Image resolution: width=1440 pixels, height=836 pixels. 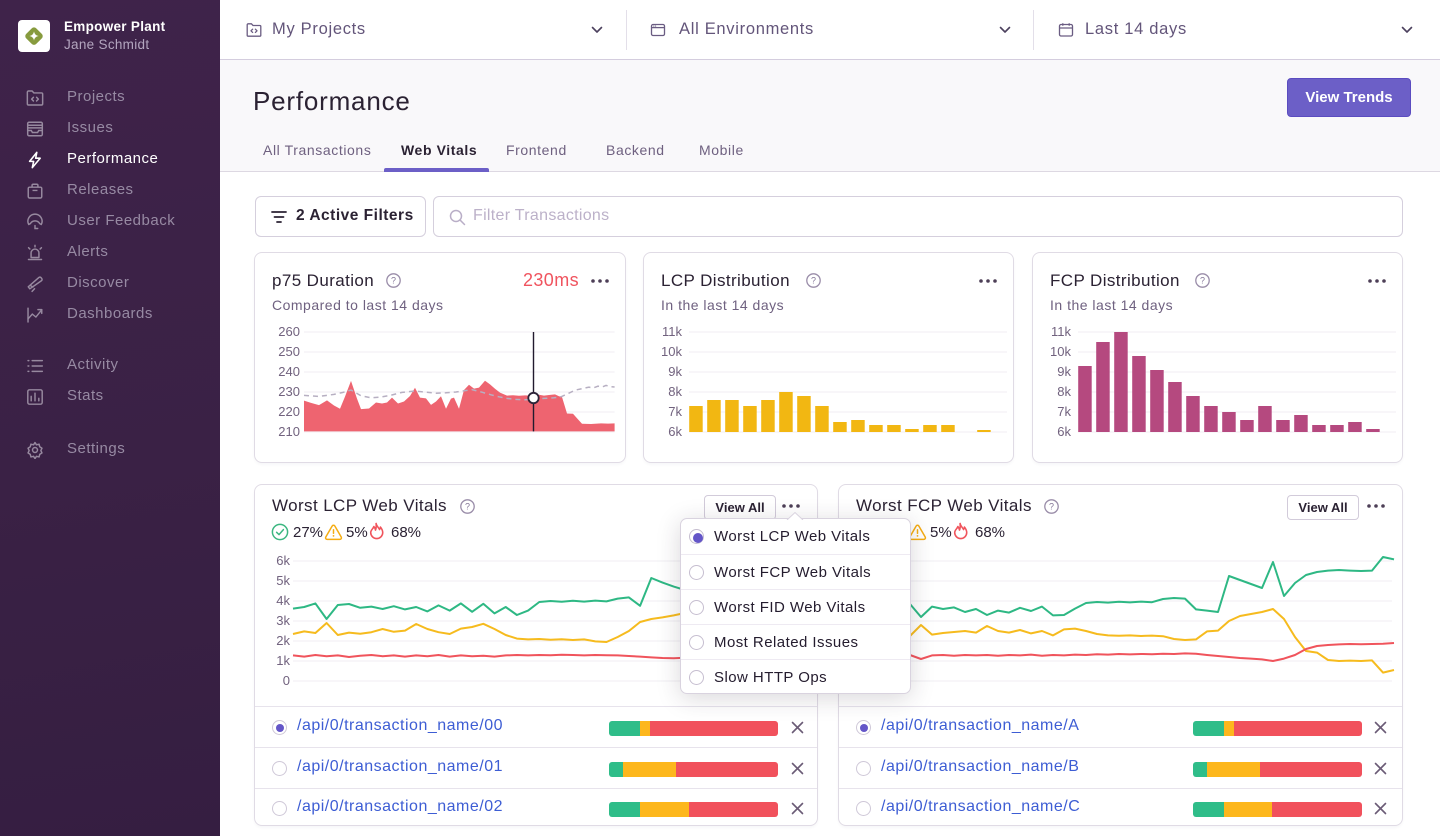 I want to click on svg-text: 1k, so click(x=283, y=660).